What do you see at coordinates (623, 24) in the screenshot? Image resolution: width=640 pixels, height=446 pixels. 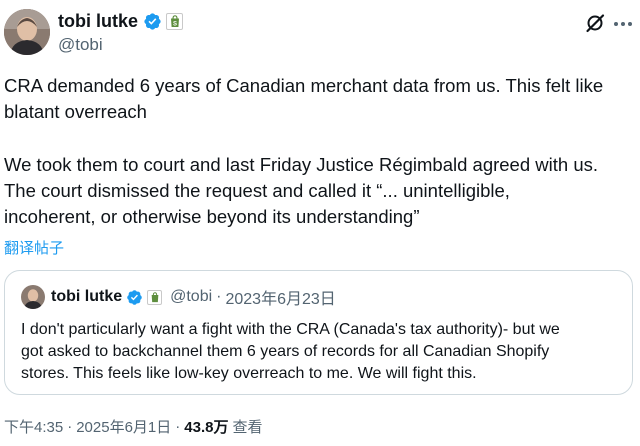 I see `more-icon` at bounding box center [623, 24].